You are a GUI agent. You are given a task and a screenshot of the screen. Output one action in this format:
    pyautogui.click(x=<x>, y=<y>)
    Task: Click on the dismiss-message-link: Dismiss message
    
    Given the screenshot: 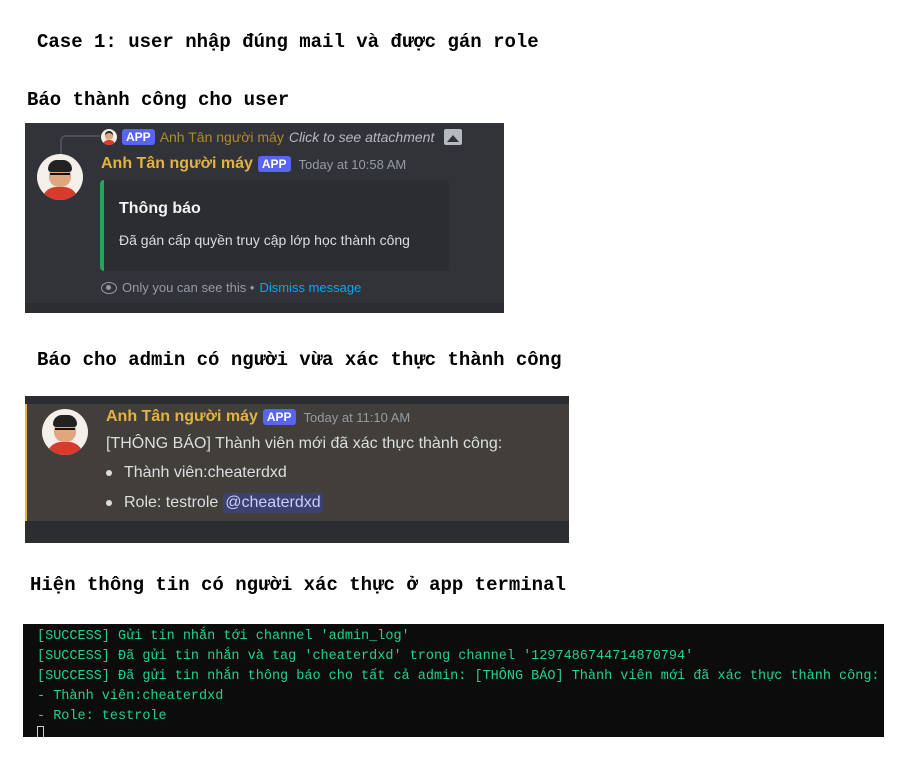 What is the action you would take?
    pyautogui.click(x=310, y=287)
    